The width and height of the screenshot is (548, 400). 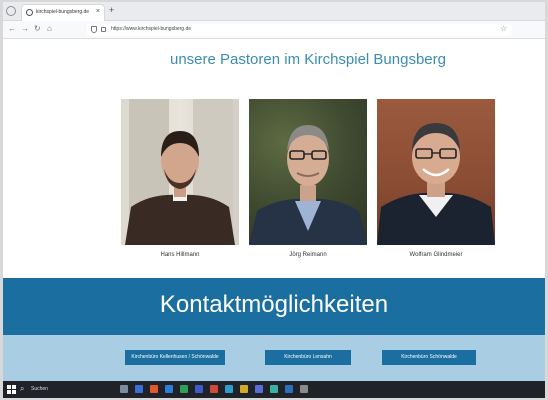 I want to click on browser-tab-bar: kirchspiel-bungsberg.de × +, so click(x=274, y=11).